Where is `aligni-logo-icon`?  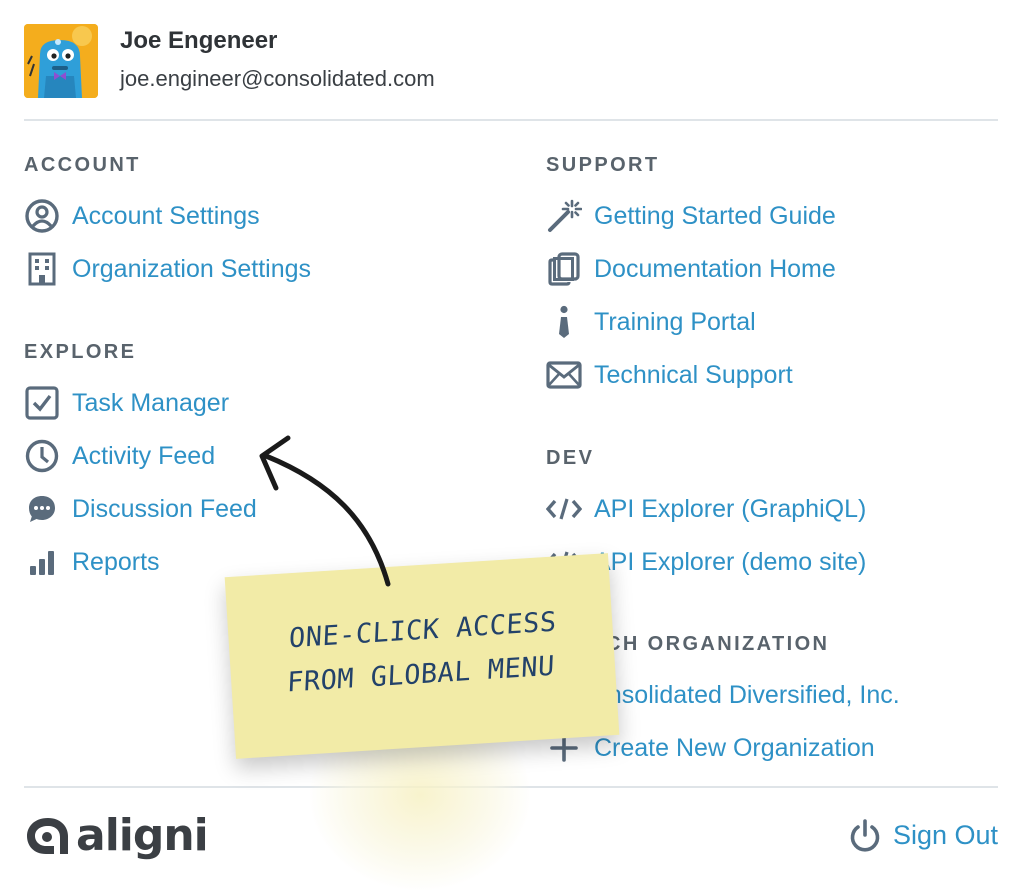
aligni-logo-icon is located at coordinates (48, 836).